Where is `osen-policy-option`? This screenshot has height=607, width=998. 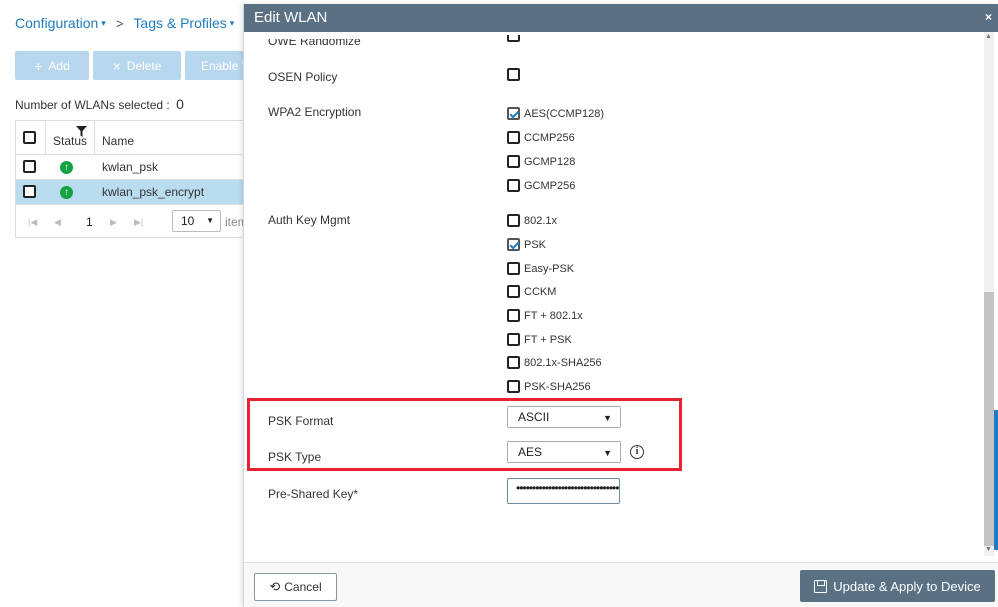
osen-policy-option is located at coordinates (515, 74).